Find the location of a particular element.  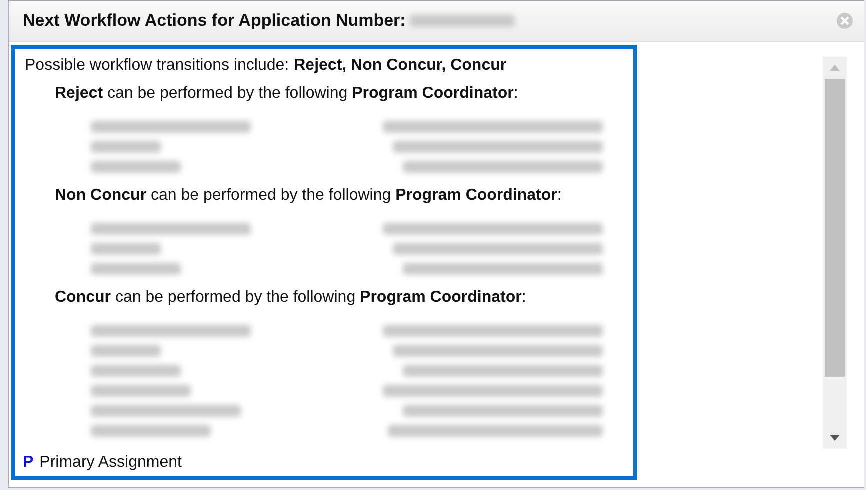

section-heading: Reject can be performed by the following Program Coordinator: is located at coordinates (287, 94).